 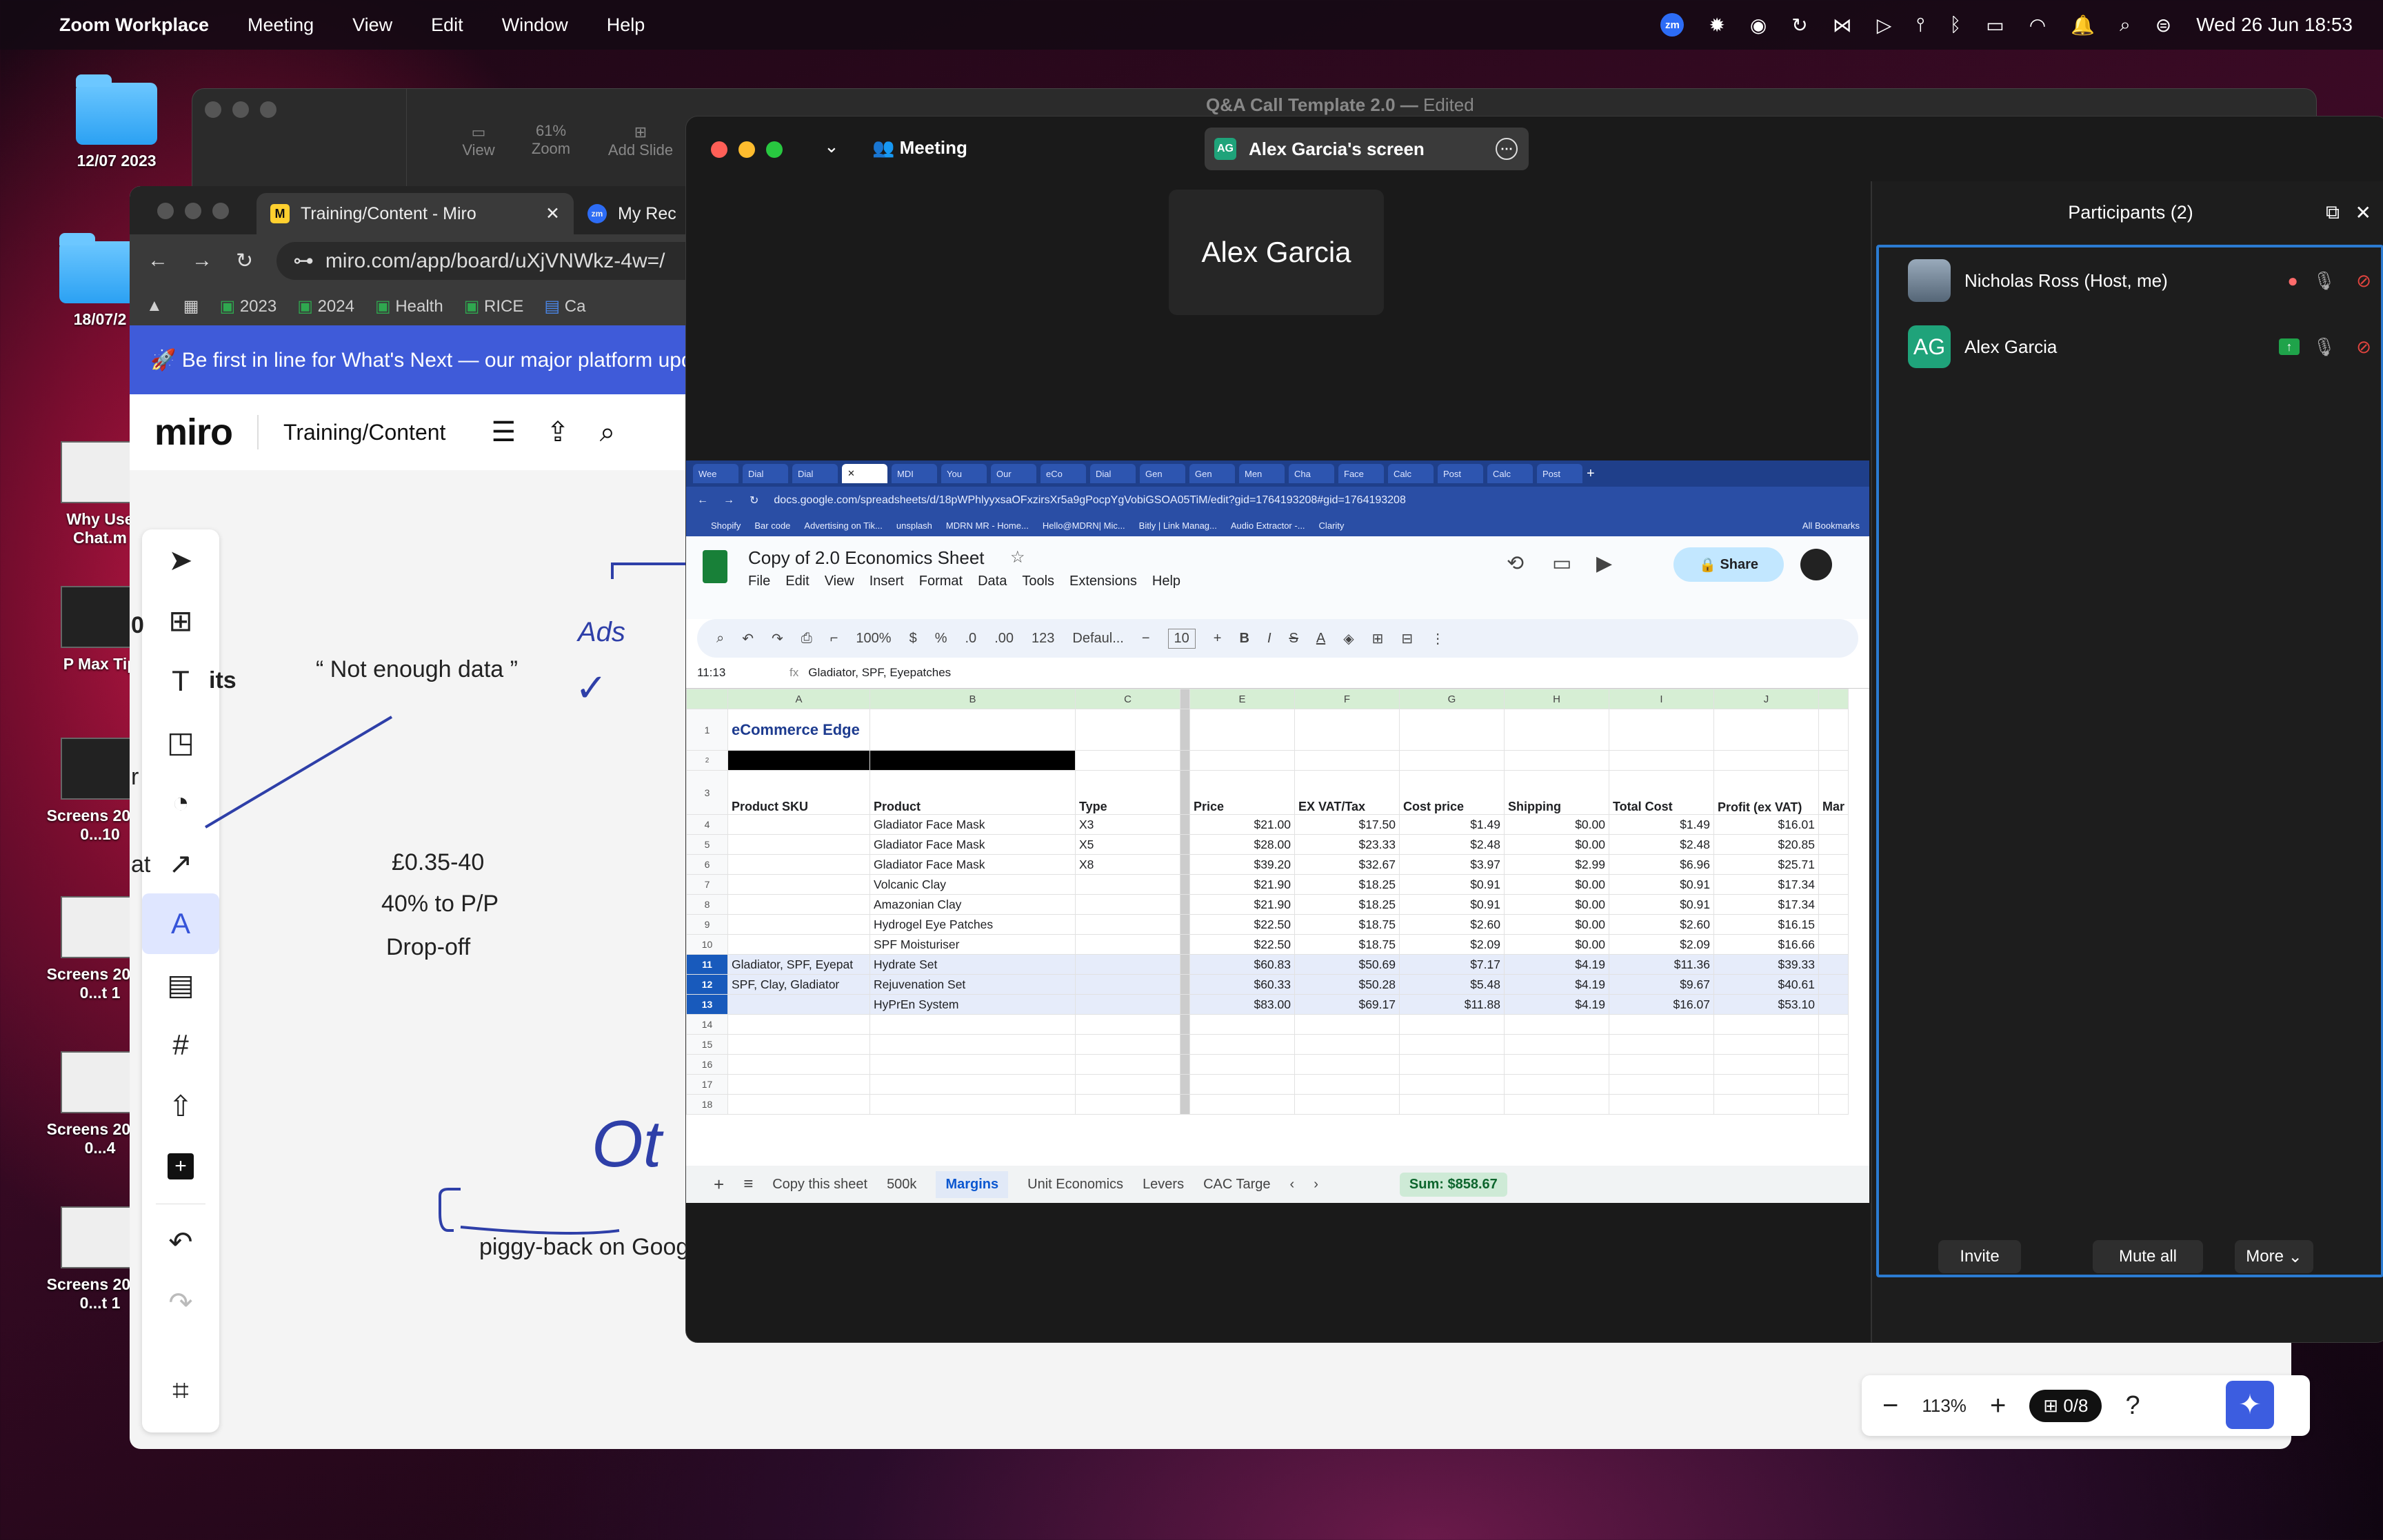 What do you see at coordinates (2333, 213) in the screenshot?
I see `popout-icon: ⧉` at bounding box center [2333, 213].